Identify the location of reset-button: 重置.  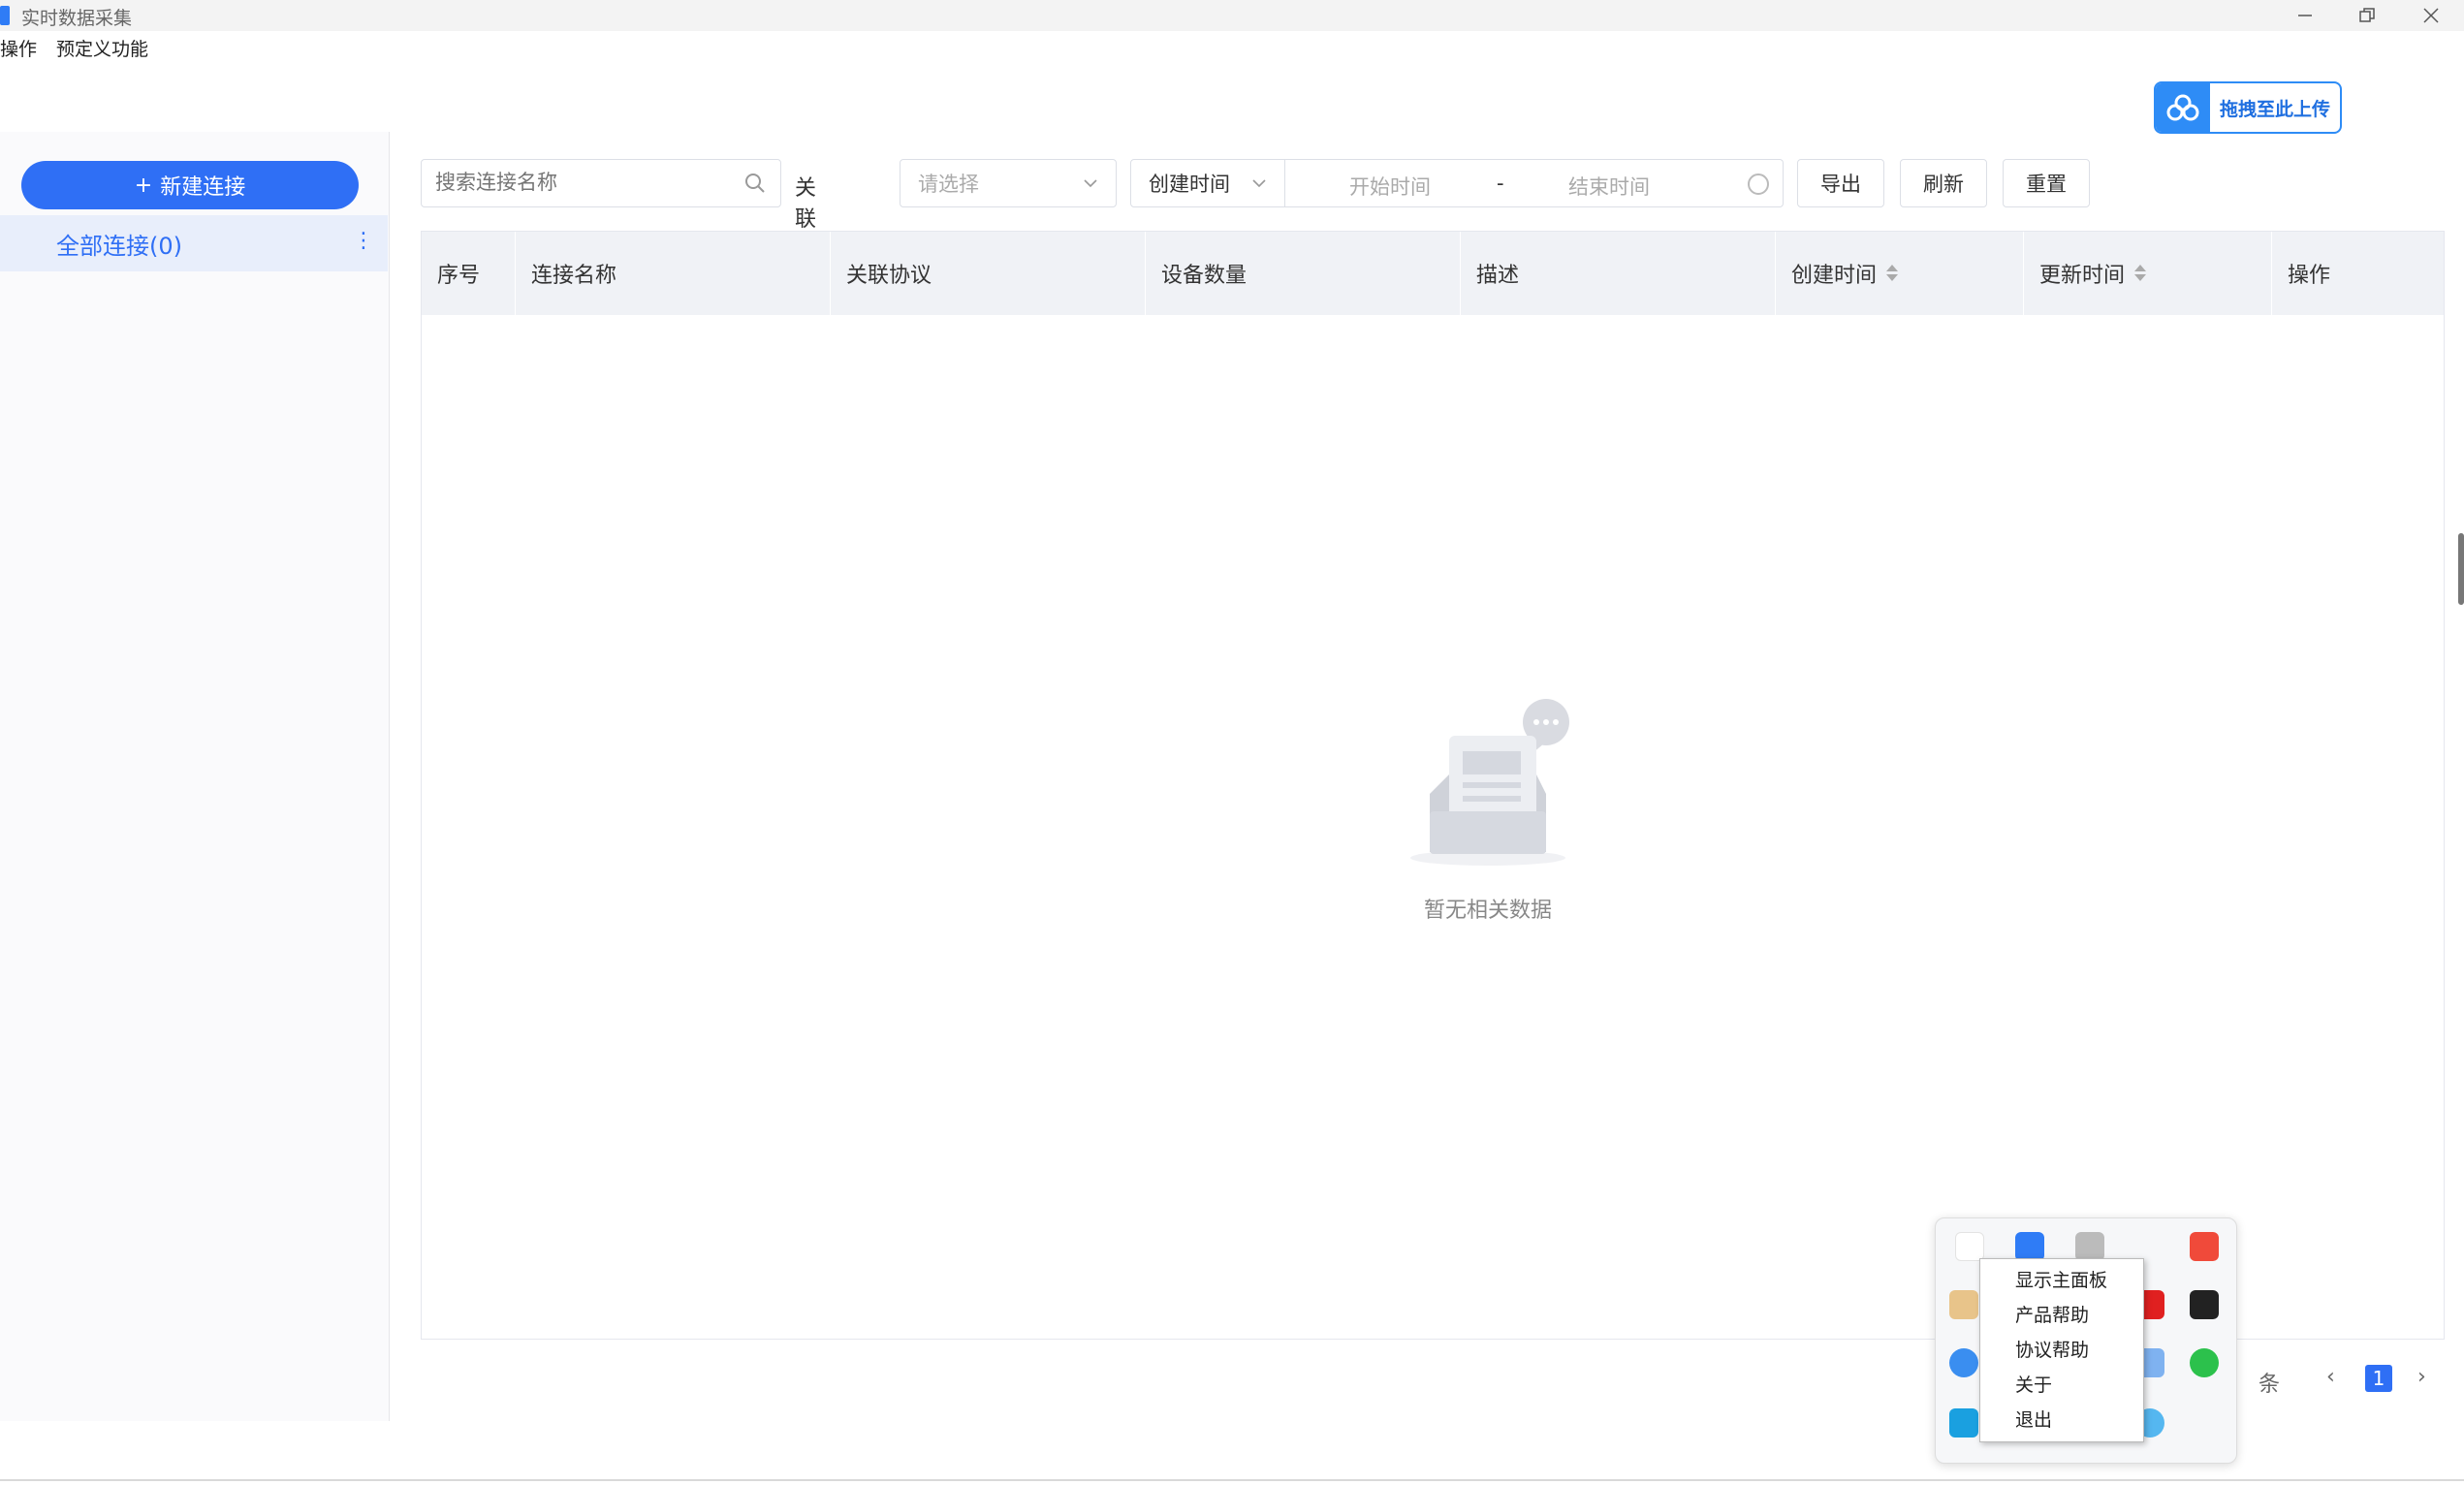
(2046, 183).